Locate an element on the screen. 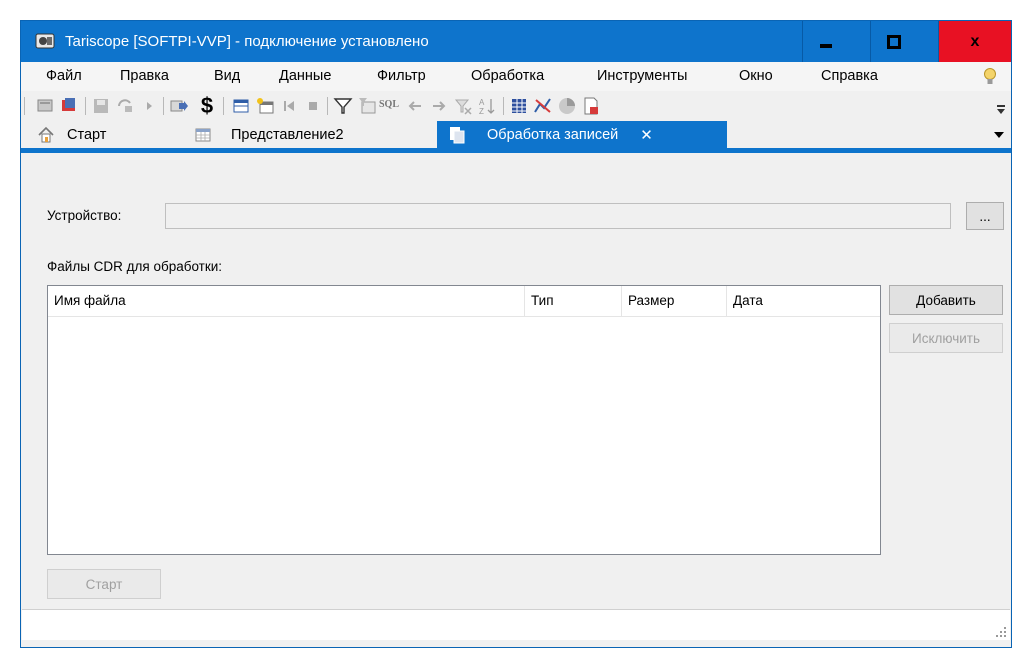 This screenshot has height=650, width=1013. menu-filter: Фильтр is located at coordinates (401, 76).